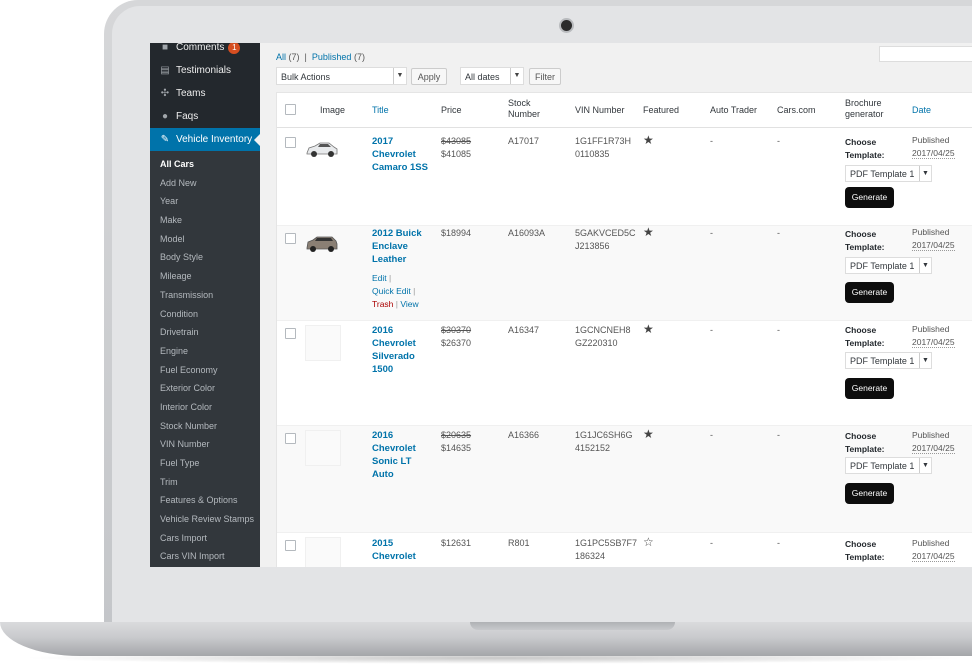 The image size is (972, 669). Describe the element at coordinates (864, 108) in the screenshot. I see `column-brochure: Brochure generator` at that location.